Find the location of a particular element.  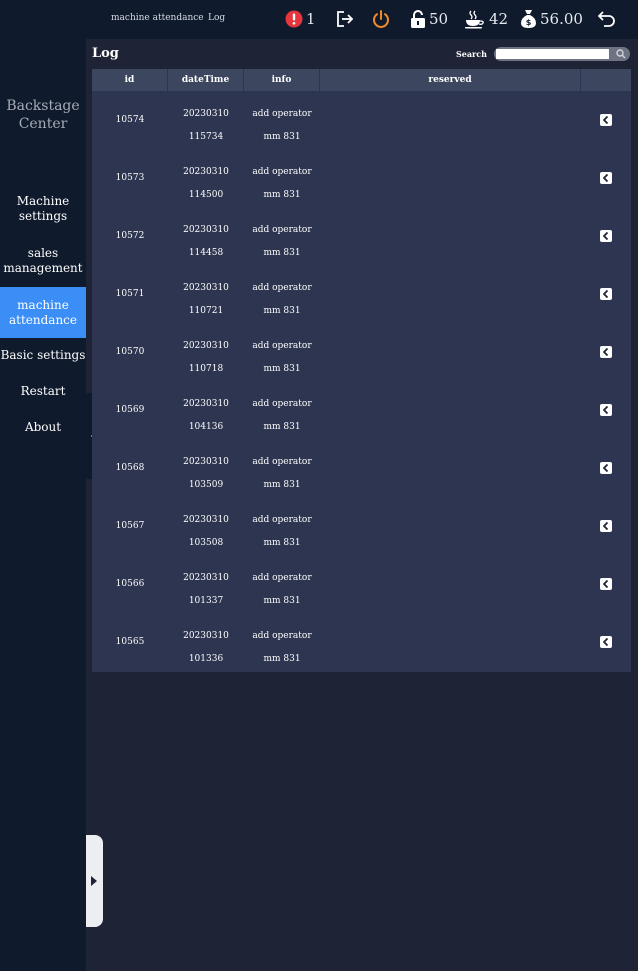

brand-title: Backstage Center is located at coordinates (43, 115).